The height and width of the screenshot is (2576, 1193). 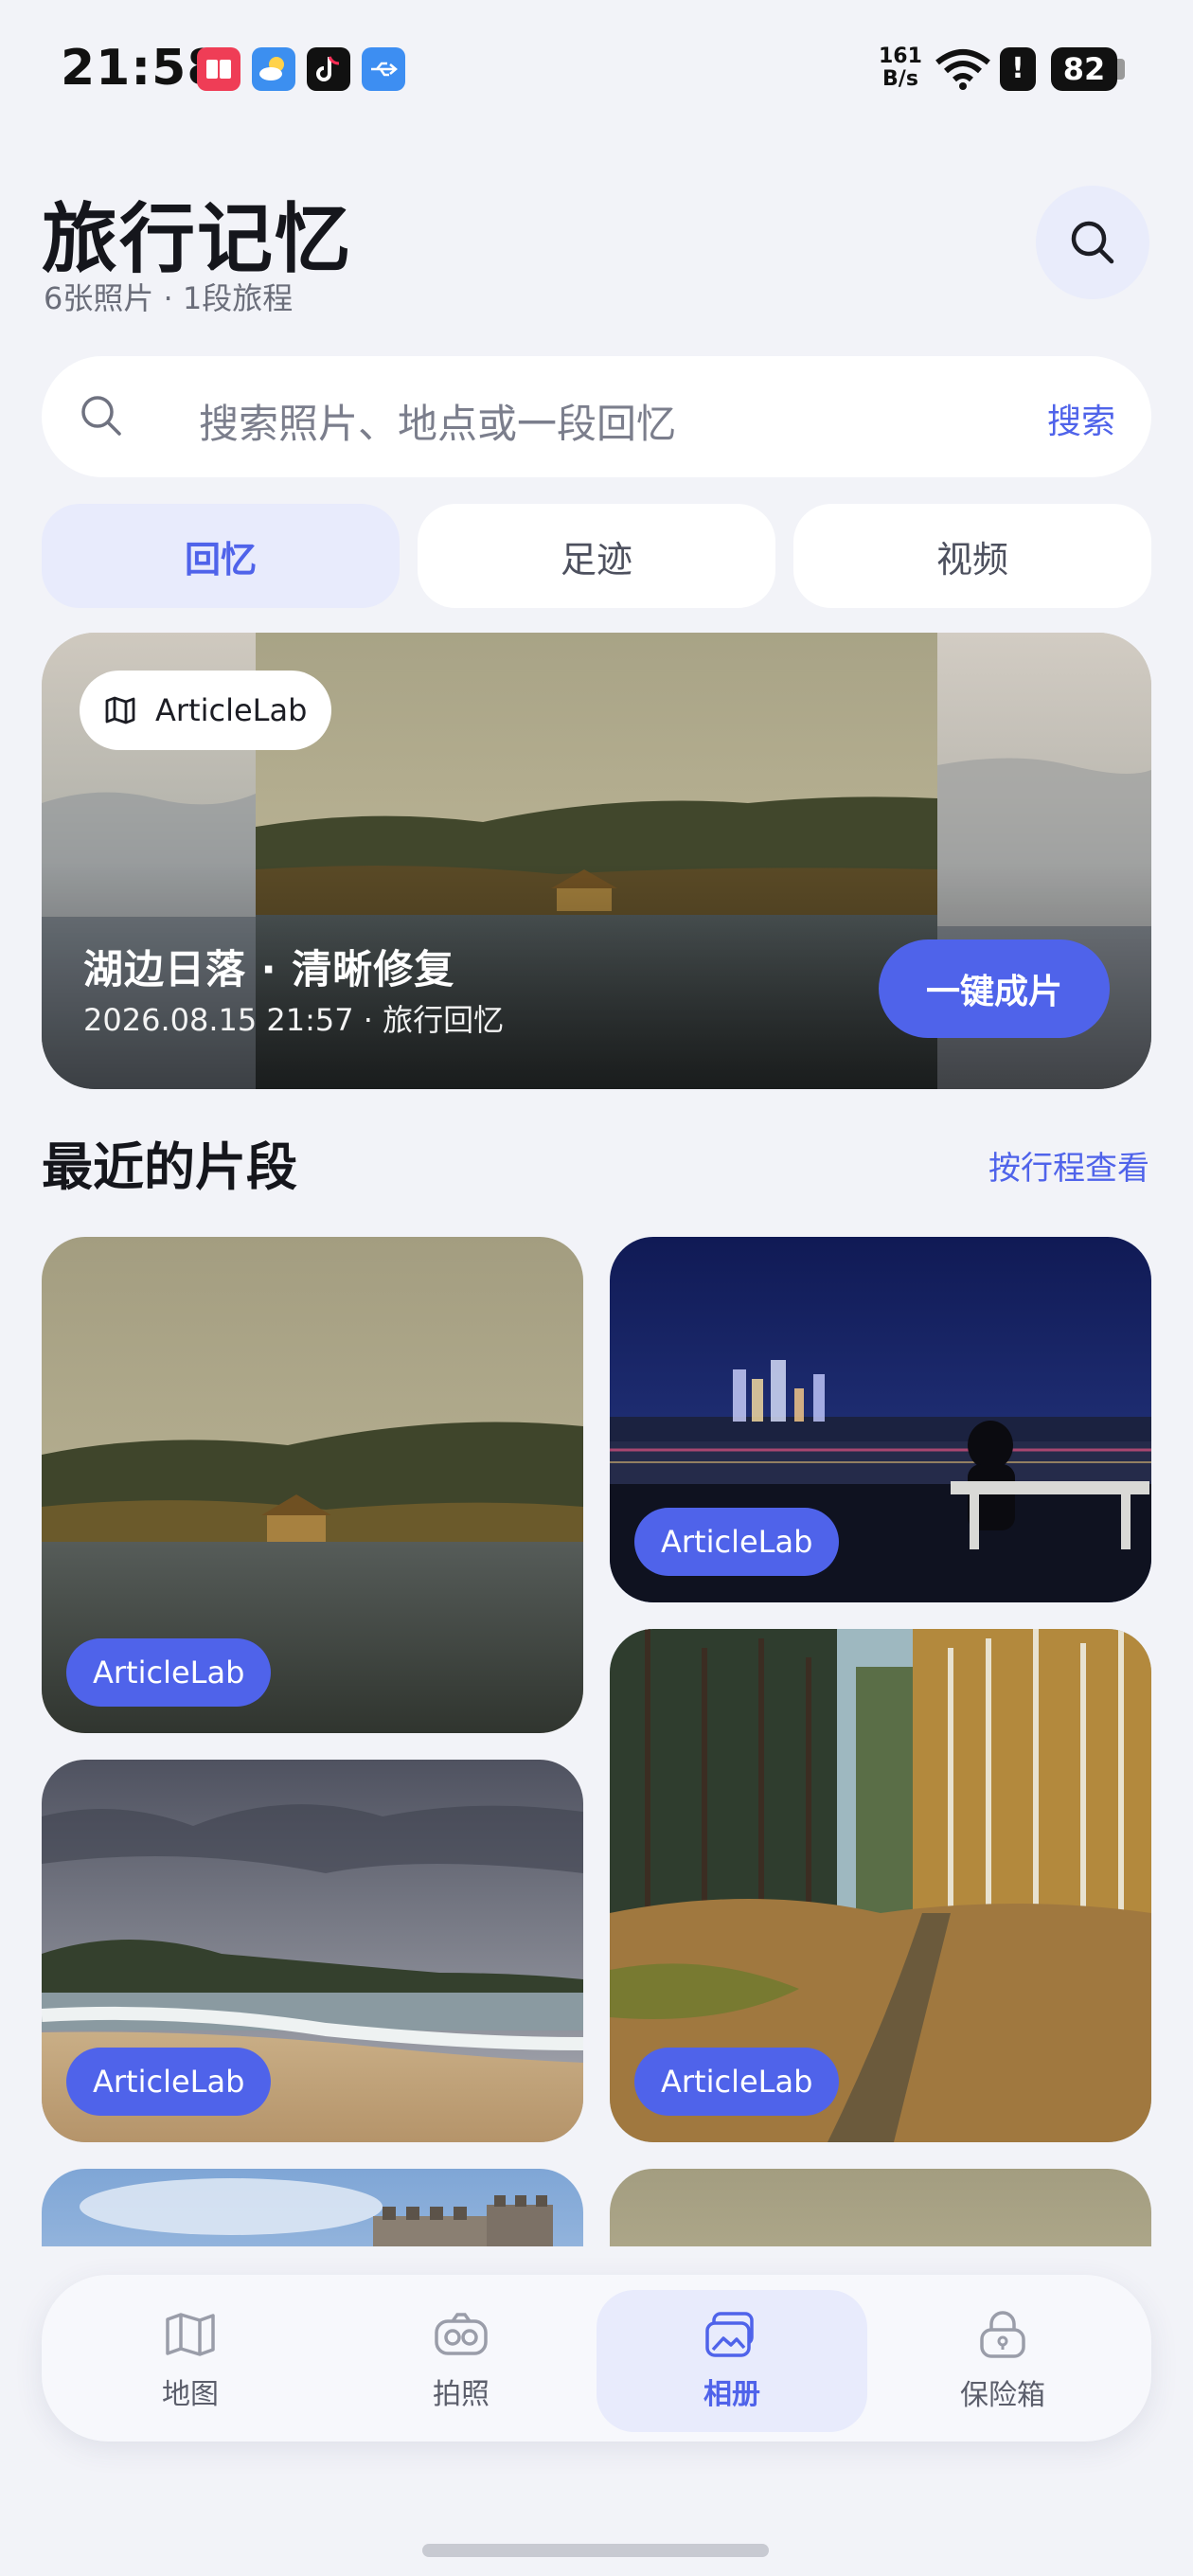 What do you see at coordinates (231, 710) in the screenshot?
I see `featured-chip-label: ArticleLab` at bounding box center [231, 710].